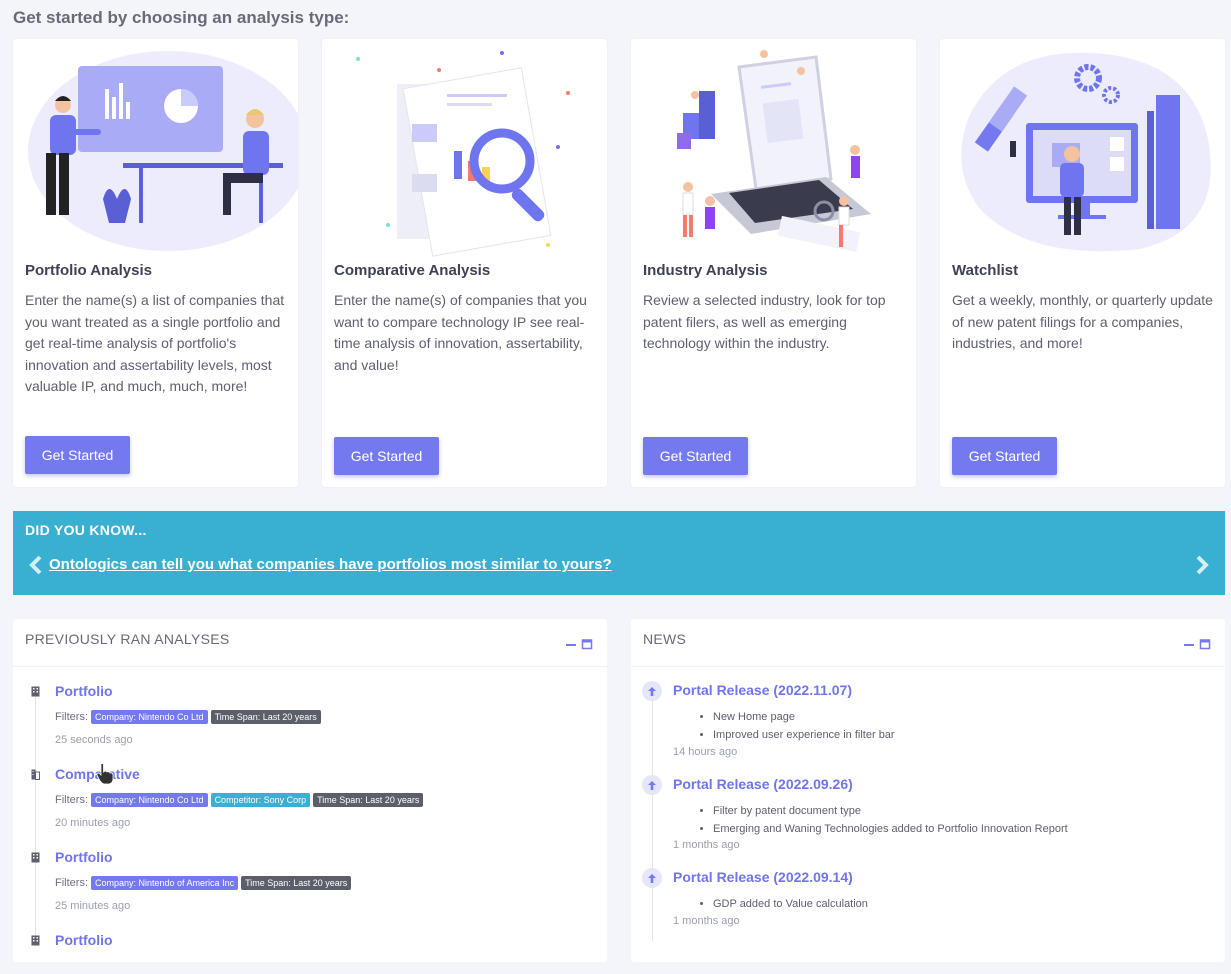 The width and height of the screenshot is (1231, 974). I want to click on news-title-link: Portal Release (2022.09.26), so click(763, 784).